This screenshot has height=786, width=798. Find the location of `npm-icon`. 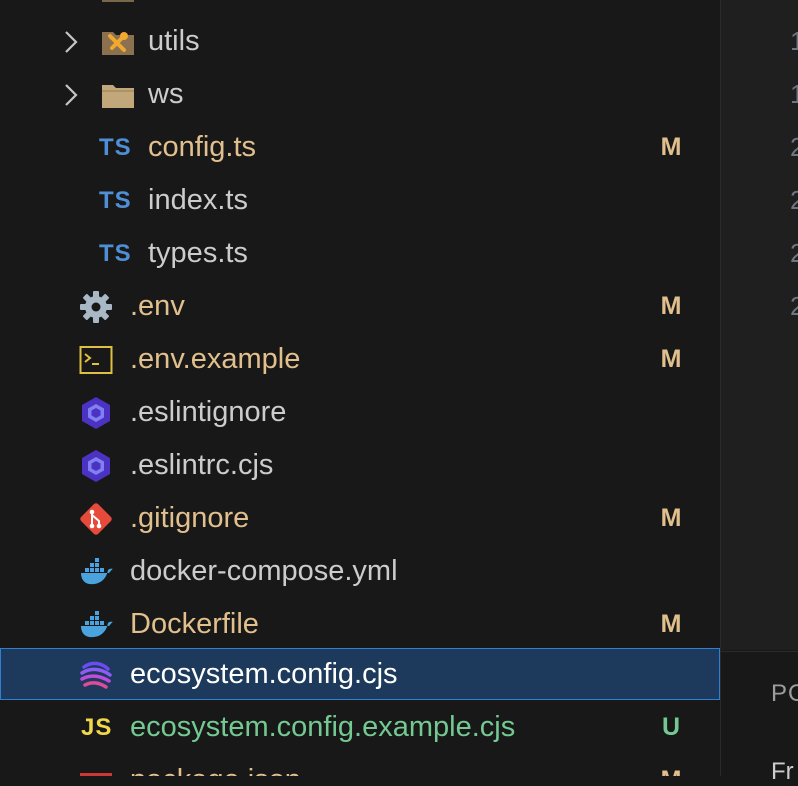

npm-icon is located at coordinates (96, 769).